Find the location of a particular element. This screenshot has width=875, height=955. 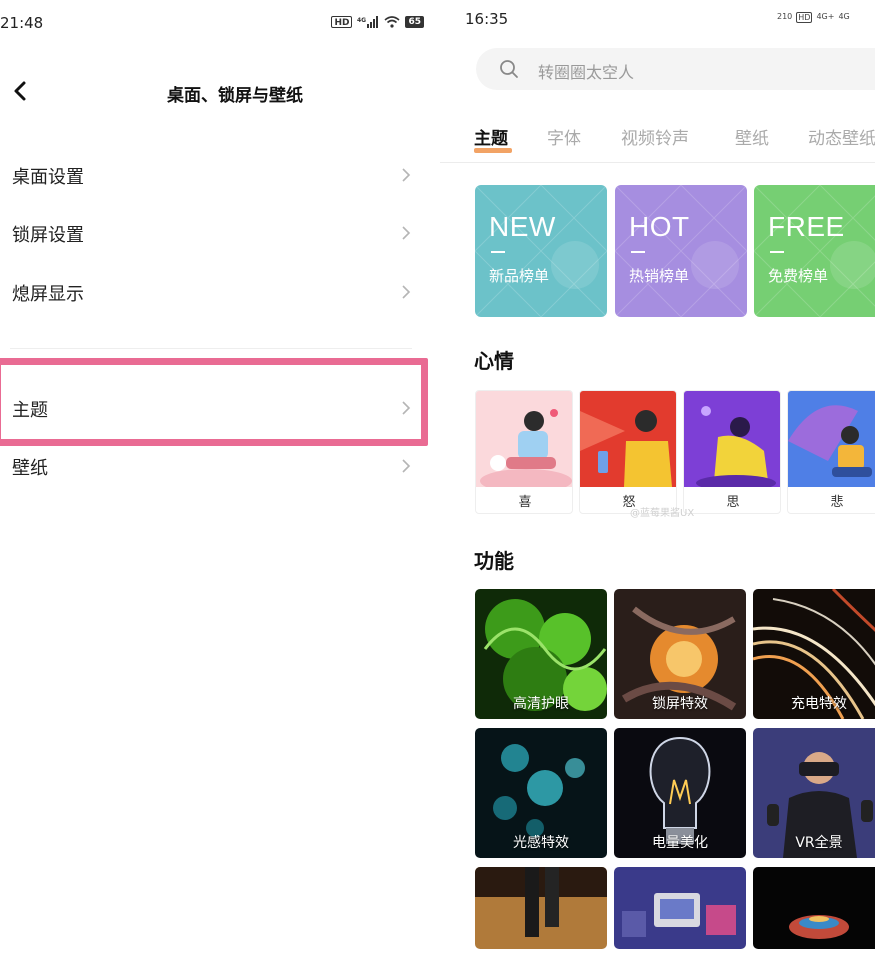

network-speed-icon: 210 is located at coordinates (785, 16).